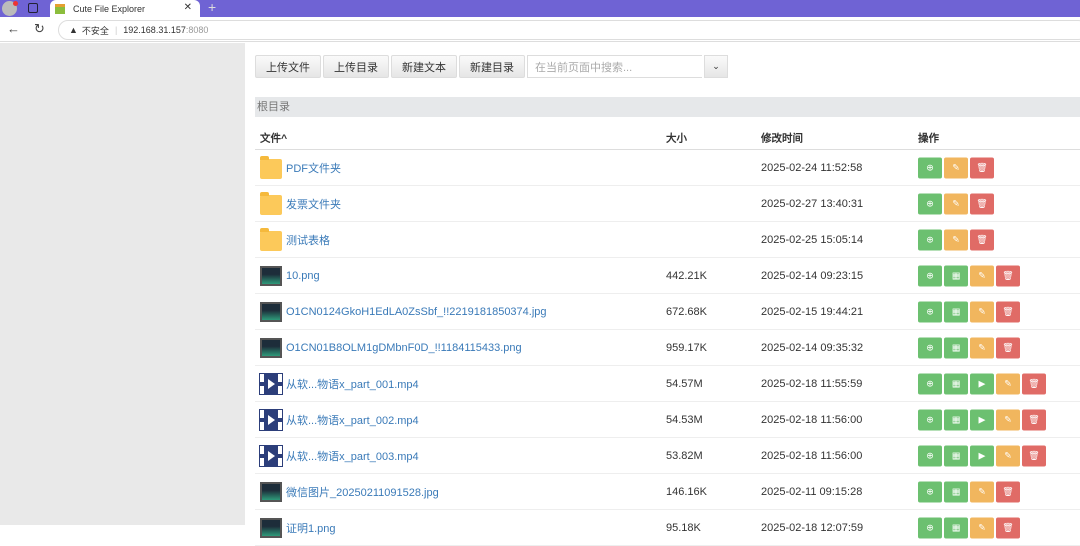  I want to click on modified-cell: 2025-02-24 11:52:58, so click(812, 167).